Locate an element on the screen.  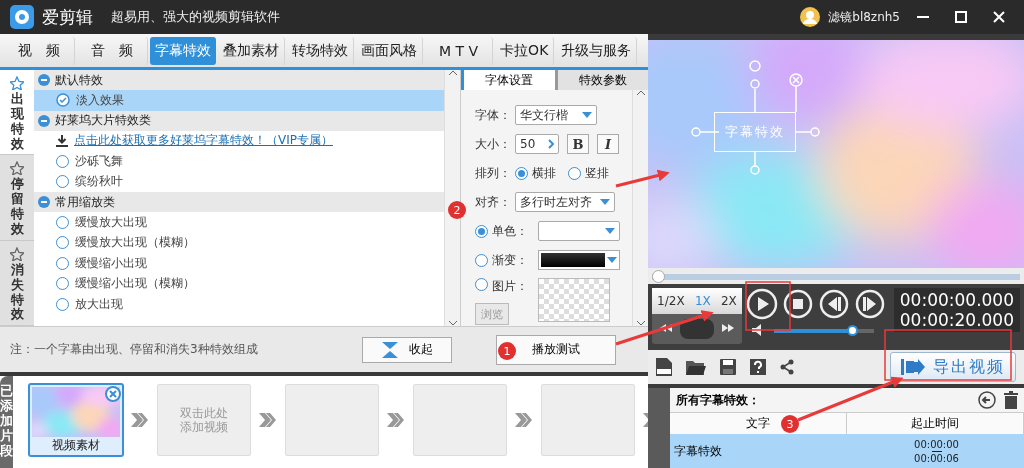
menu-tab: 升级与服务 is located at coordinates (597, 50).